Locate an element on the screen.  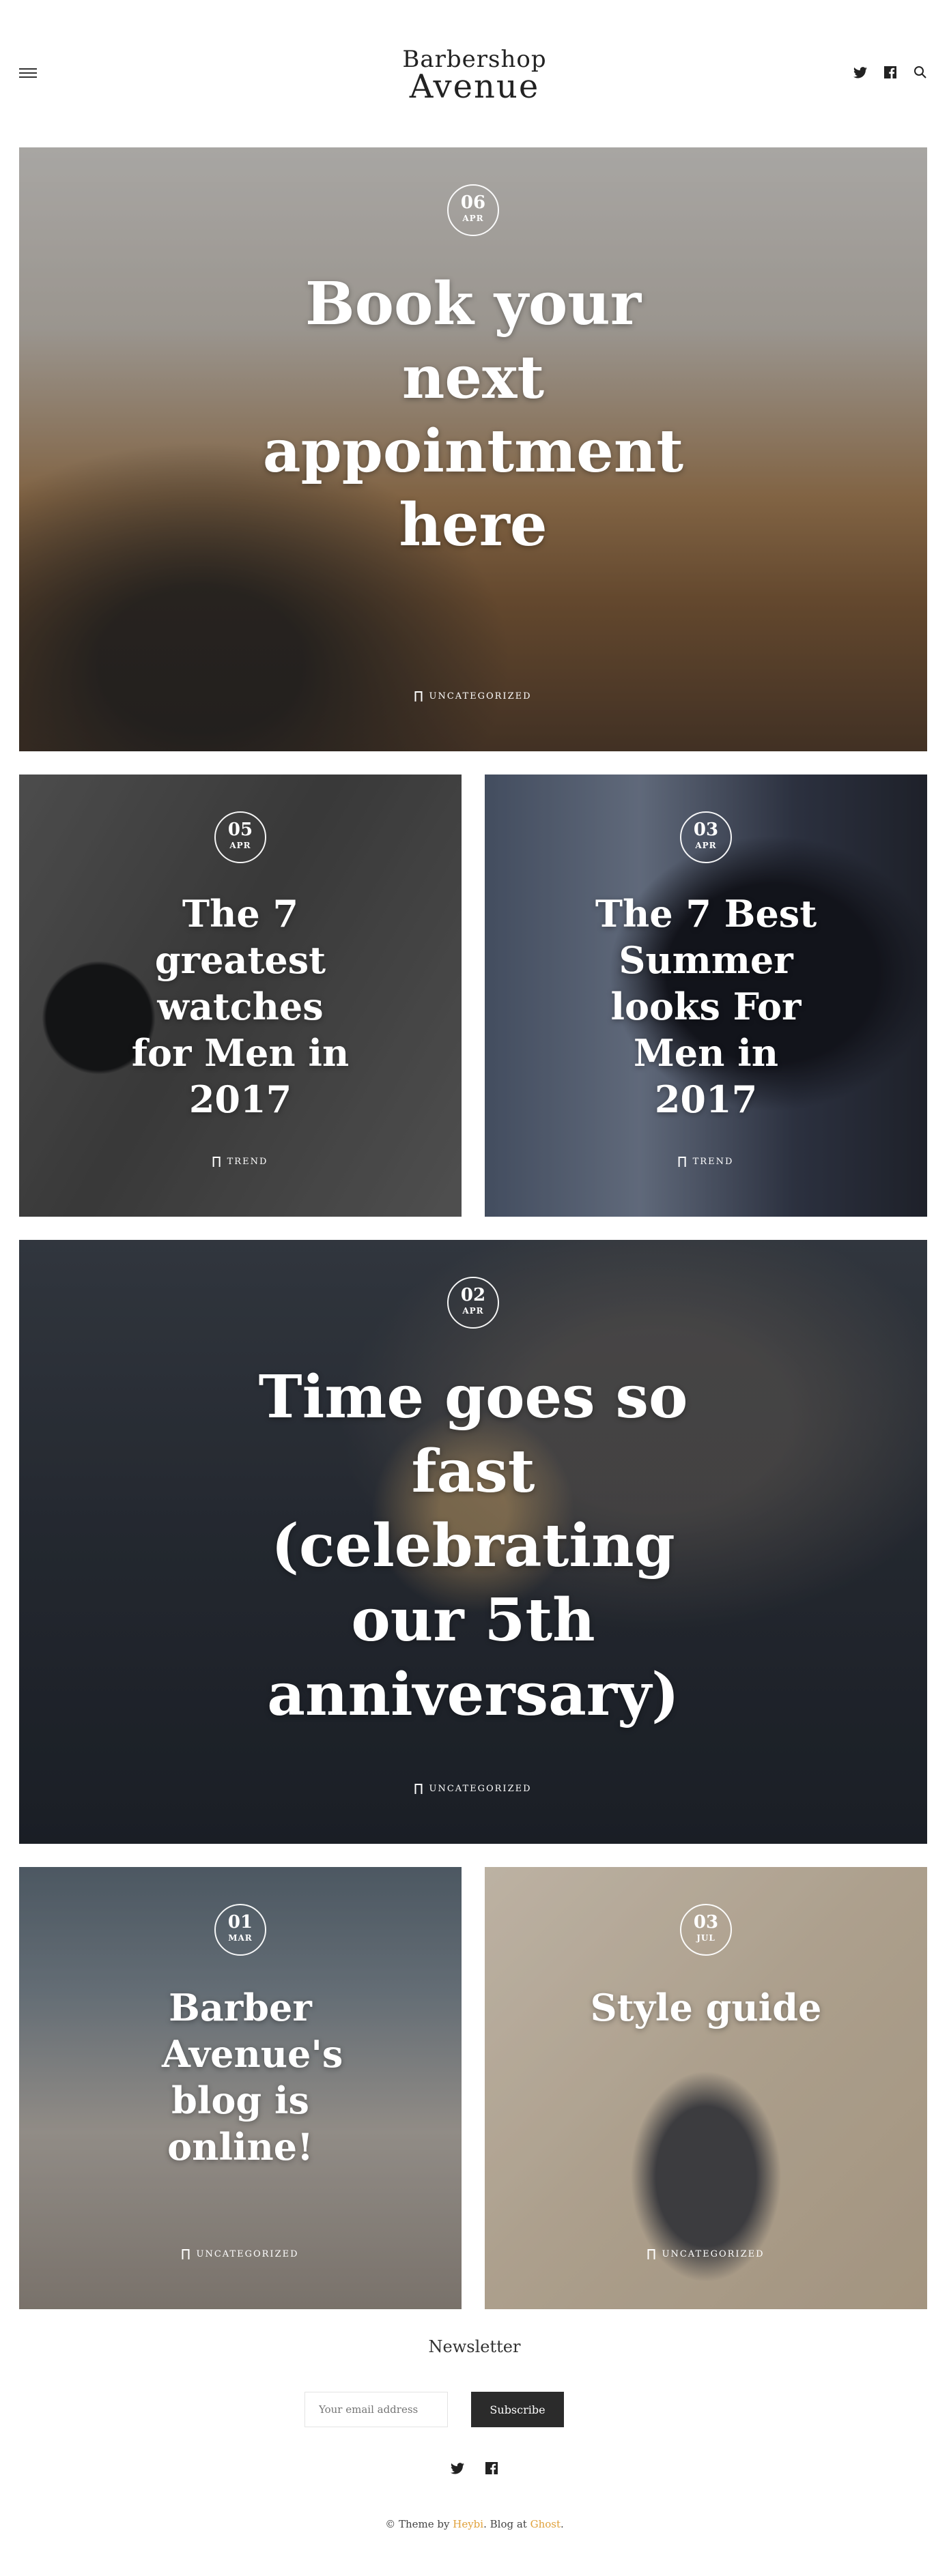
footer-credits: © Theme by Heybi. Blog at Ghost. is located at coordinates (474, 2524).